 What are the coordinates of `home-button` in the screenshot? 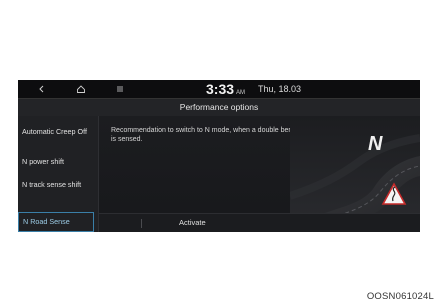 It's located at (81, 89).